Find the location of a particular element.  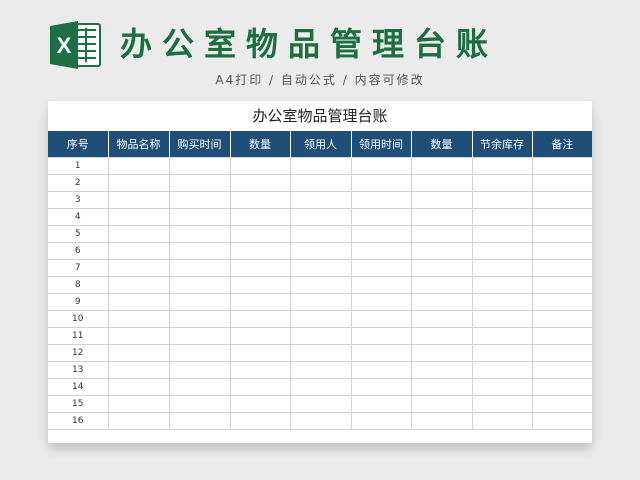

column-header-receive-date: 领用时间 is located at coordinates (380, 144).